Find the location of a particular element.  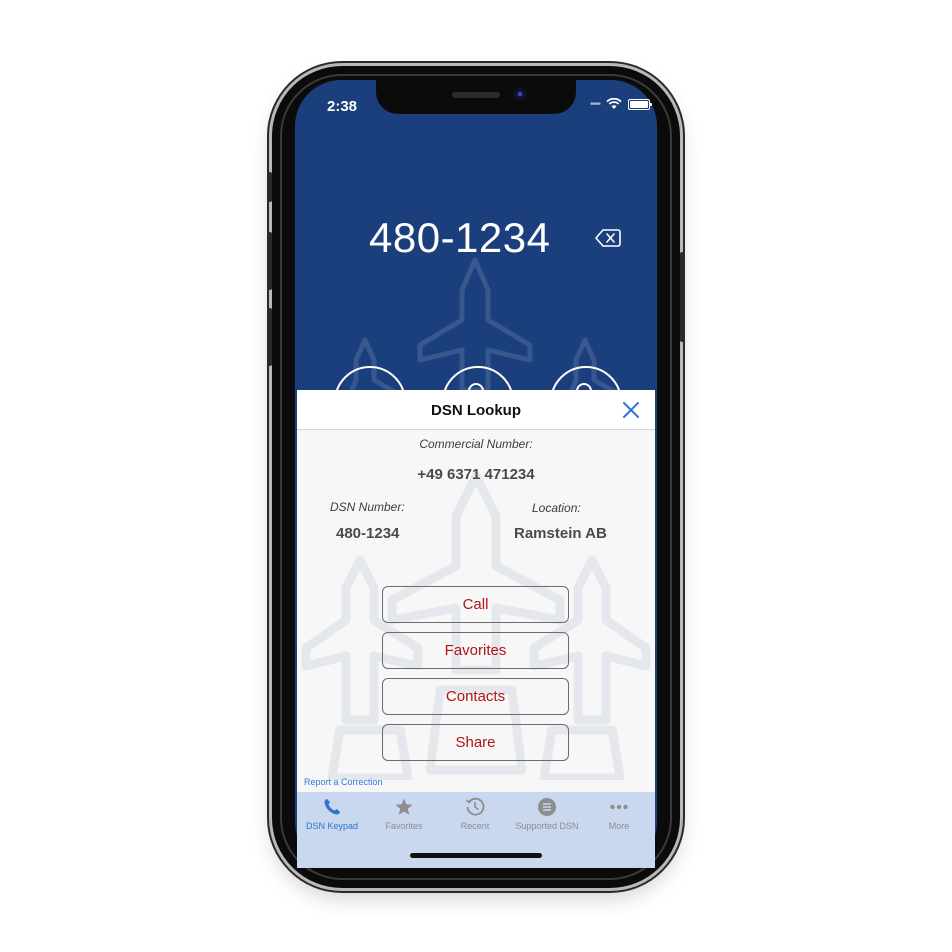

status-time: 2:38 is located at coordinates (342, 106).